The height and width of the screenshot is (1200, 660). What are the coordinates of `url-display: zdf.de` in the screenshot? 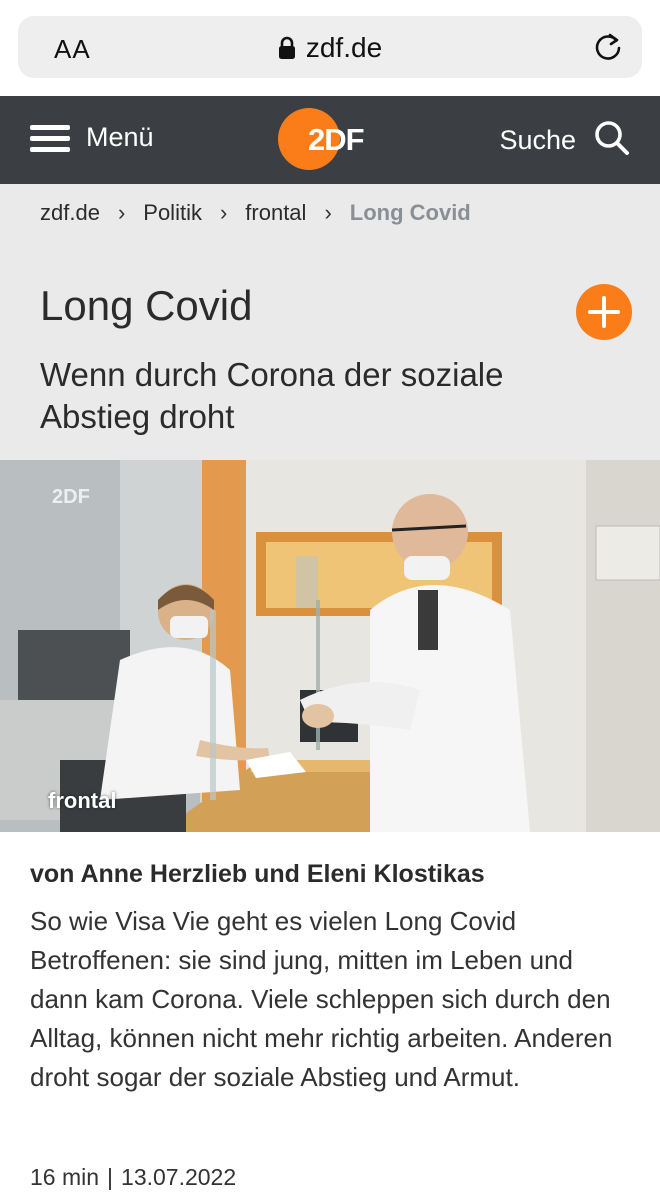 It's located at (330, 49).